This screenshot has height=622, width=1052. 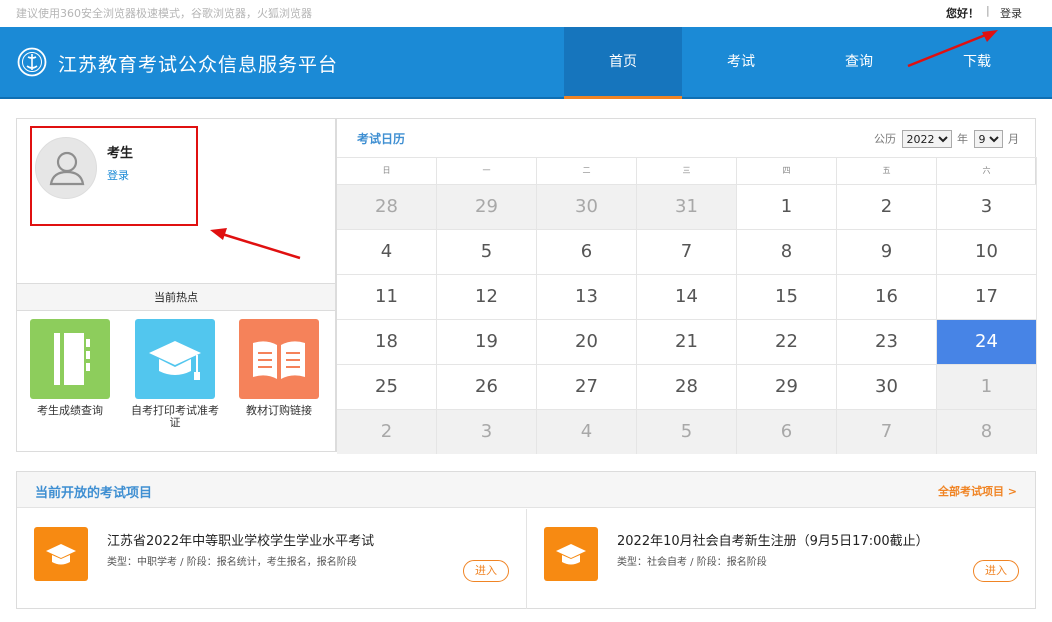 I want to click on calendar-day: 21, so click(x=687, y=342).